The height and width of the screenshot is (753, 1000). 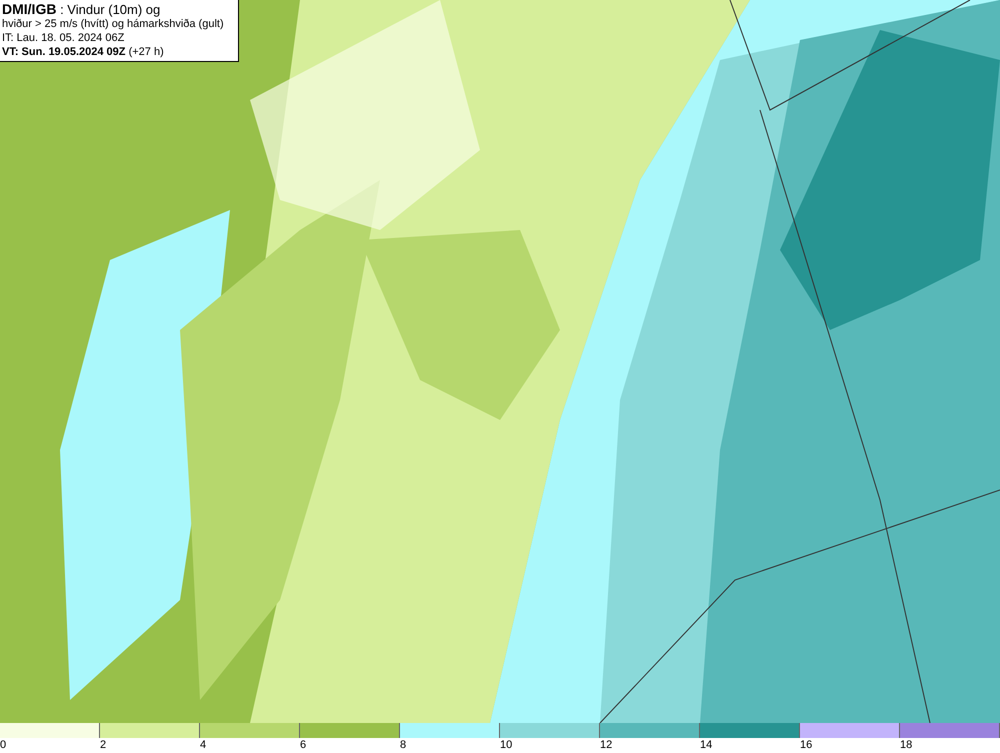 I want to click on legend-tick-label: 14, so click(x=706, y=745).